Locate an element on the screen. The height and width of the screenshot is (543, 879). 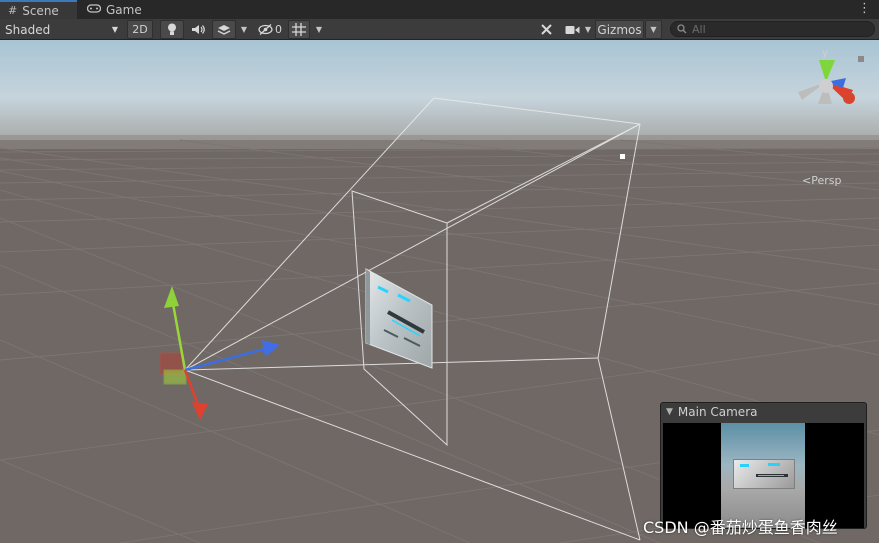
preview-ui-panel is located at coordinates (764, 474).